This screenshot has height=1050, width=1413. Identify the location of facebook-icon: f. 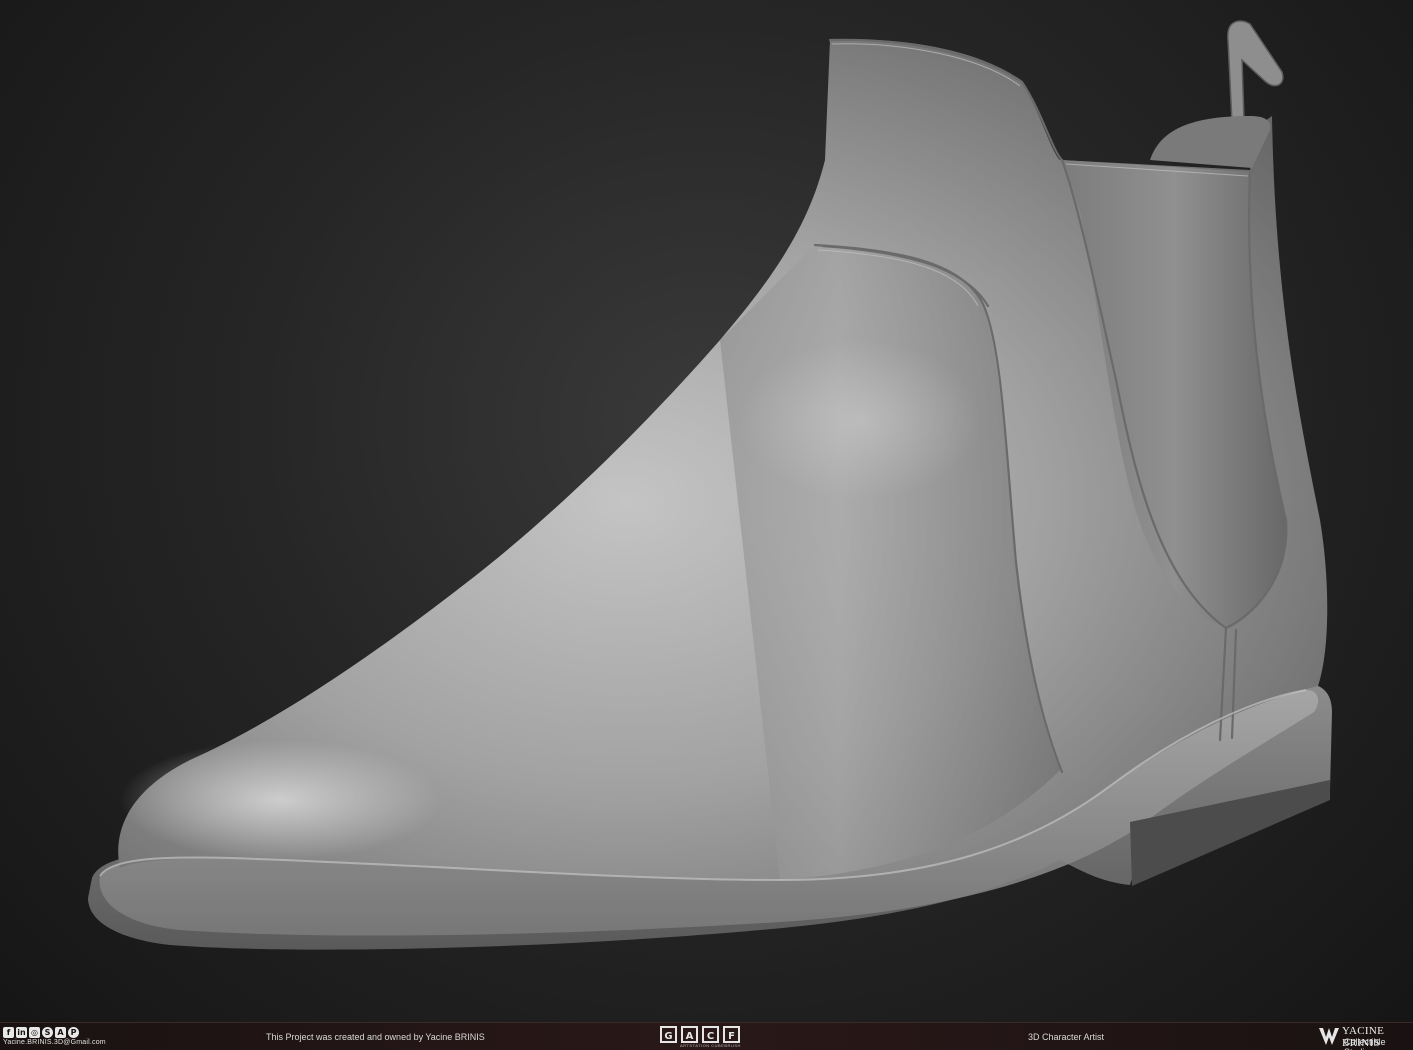
(8, 1032).